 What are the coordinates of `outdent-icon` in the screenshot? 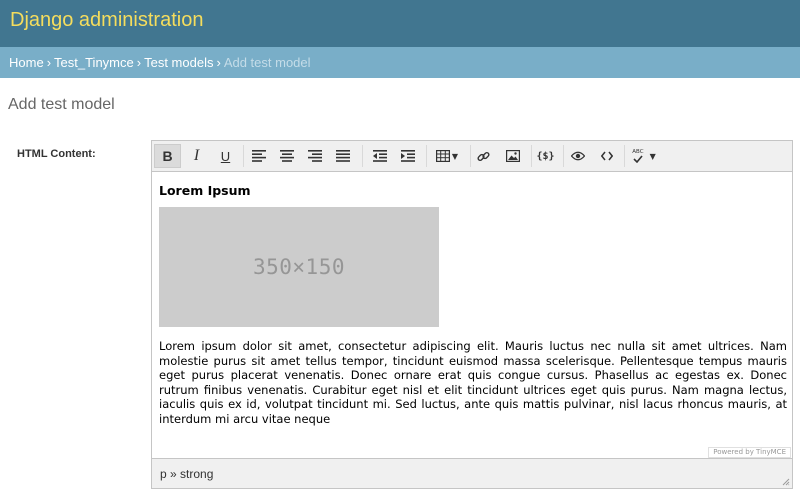 It's located at (379, 156).